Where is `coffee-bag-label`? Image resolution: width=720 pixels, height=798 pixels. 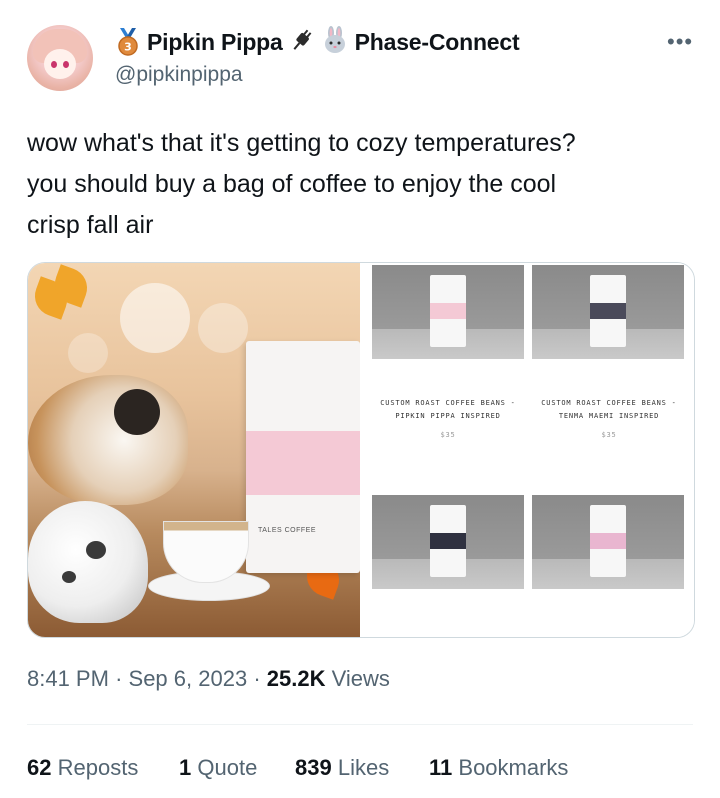
coffee-bag-label is located at coordinates (303, 463).